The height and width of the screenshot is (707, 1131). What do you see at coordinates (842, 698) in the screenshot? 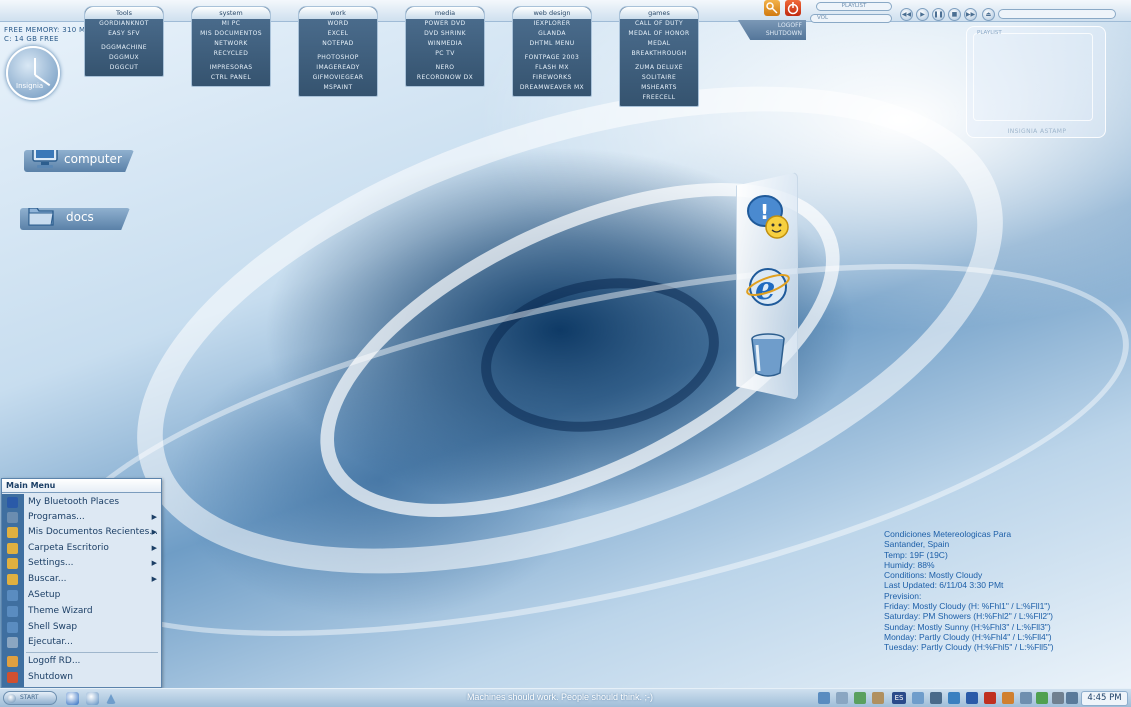
I see `printer-icon` at bounding box center [842, 698].